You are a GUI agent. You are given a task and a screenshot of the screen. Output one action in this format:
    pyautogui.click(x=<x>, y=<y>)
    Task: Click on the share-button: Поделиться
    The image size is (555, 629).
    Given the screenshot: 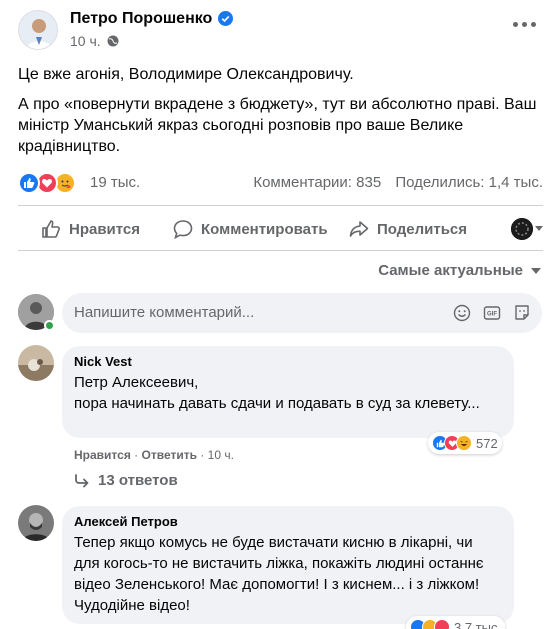 What is the action you would take?
    pyautogui.click(x=407, y=229)
    